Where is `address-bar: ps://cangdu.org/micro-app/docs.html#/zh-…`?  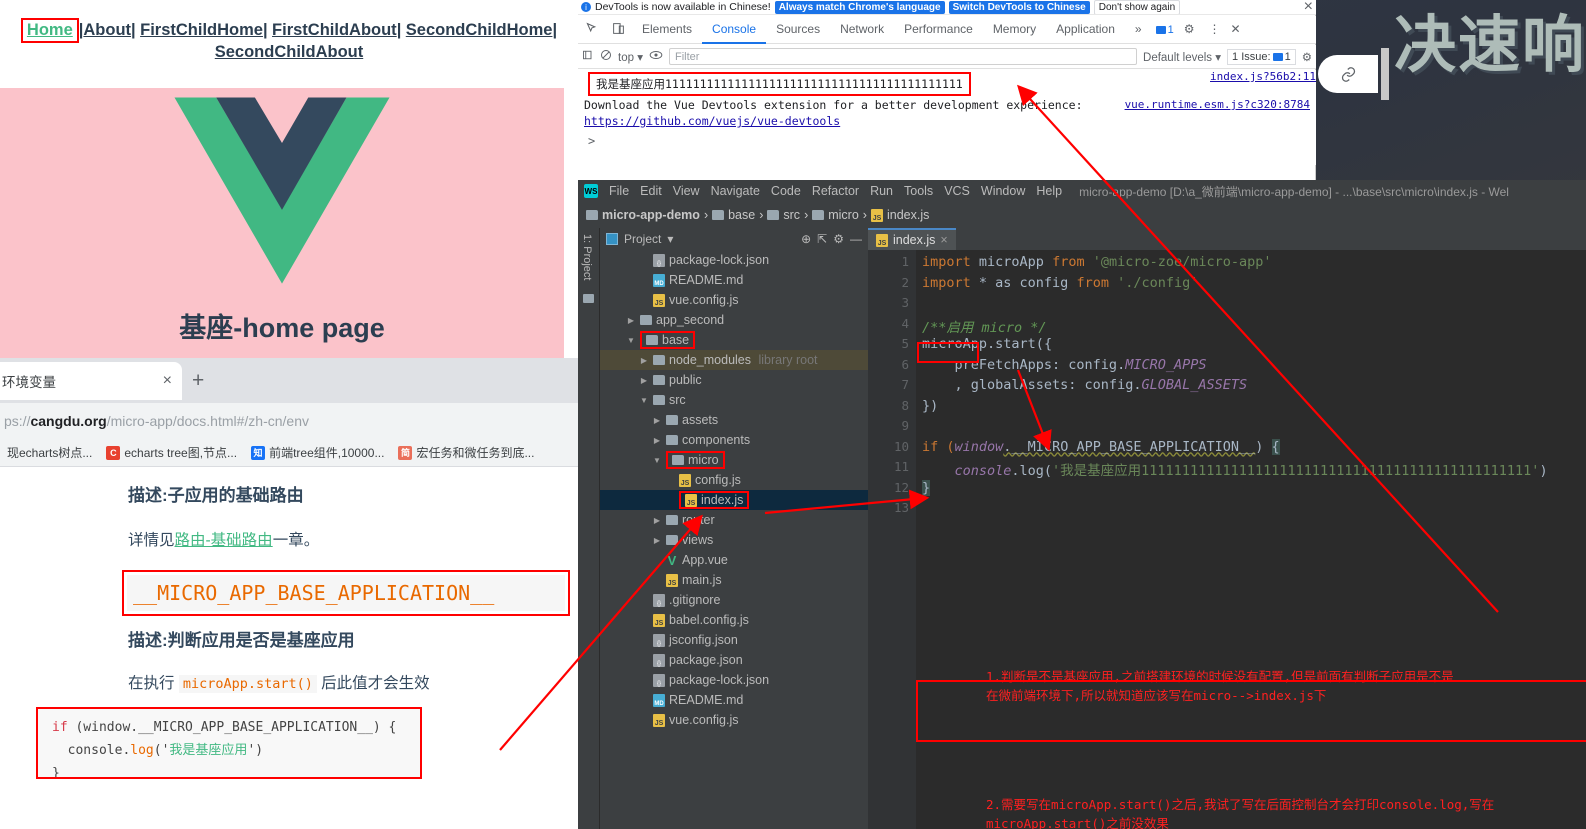
address-bar: ps://cangdu.org/micro-app/docs.html#/zh-… is located at coordinates (289, 421).